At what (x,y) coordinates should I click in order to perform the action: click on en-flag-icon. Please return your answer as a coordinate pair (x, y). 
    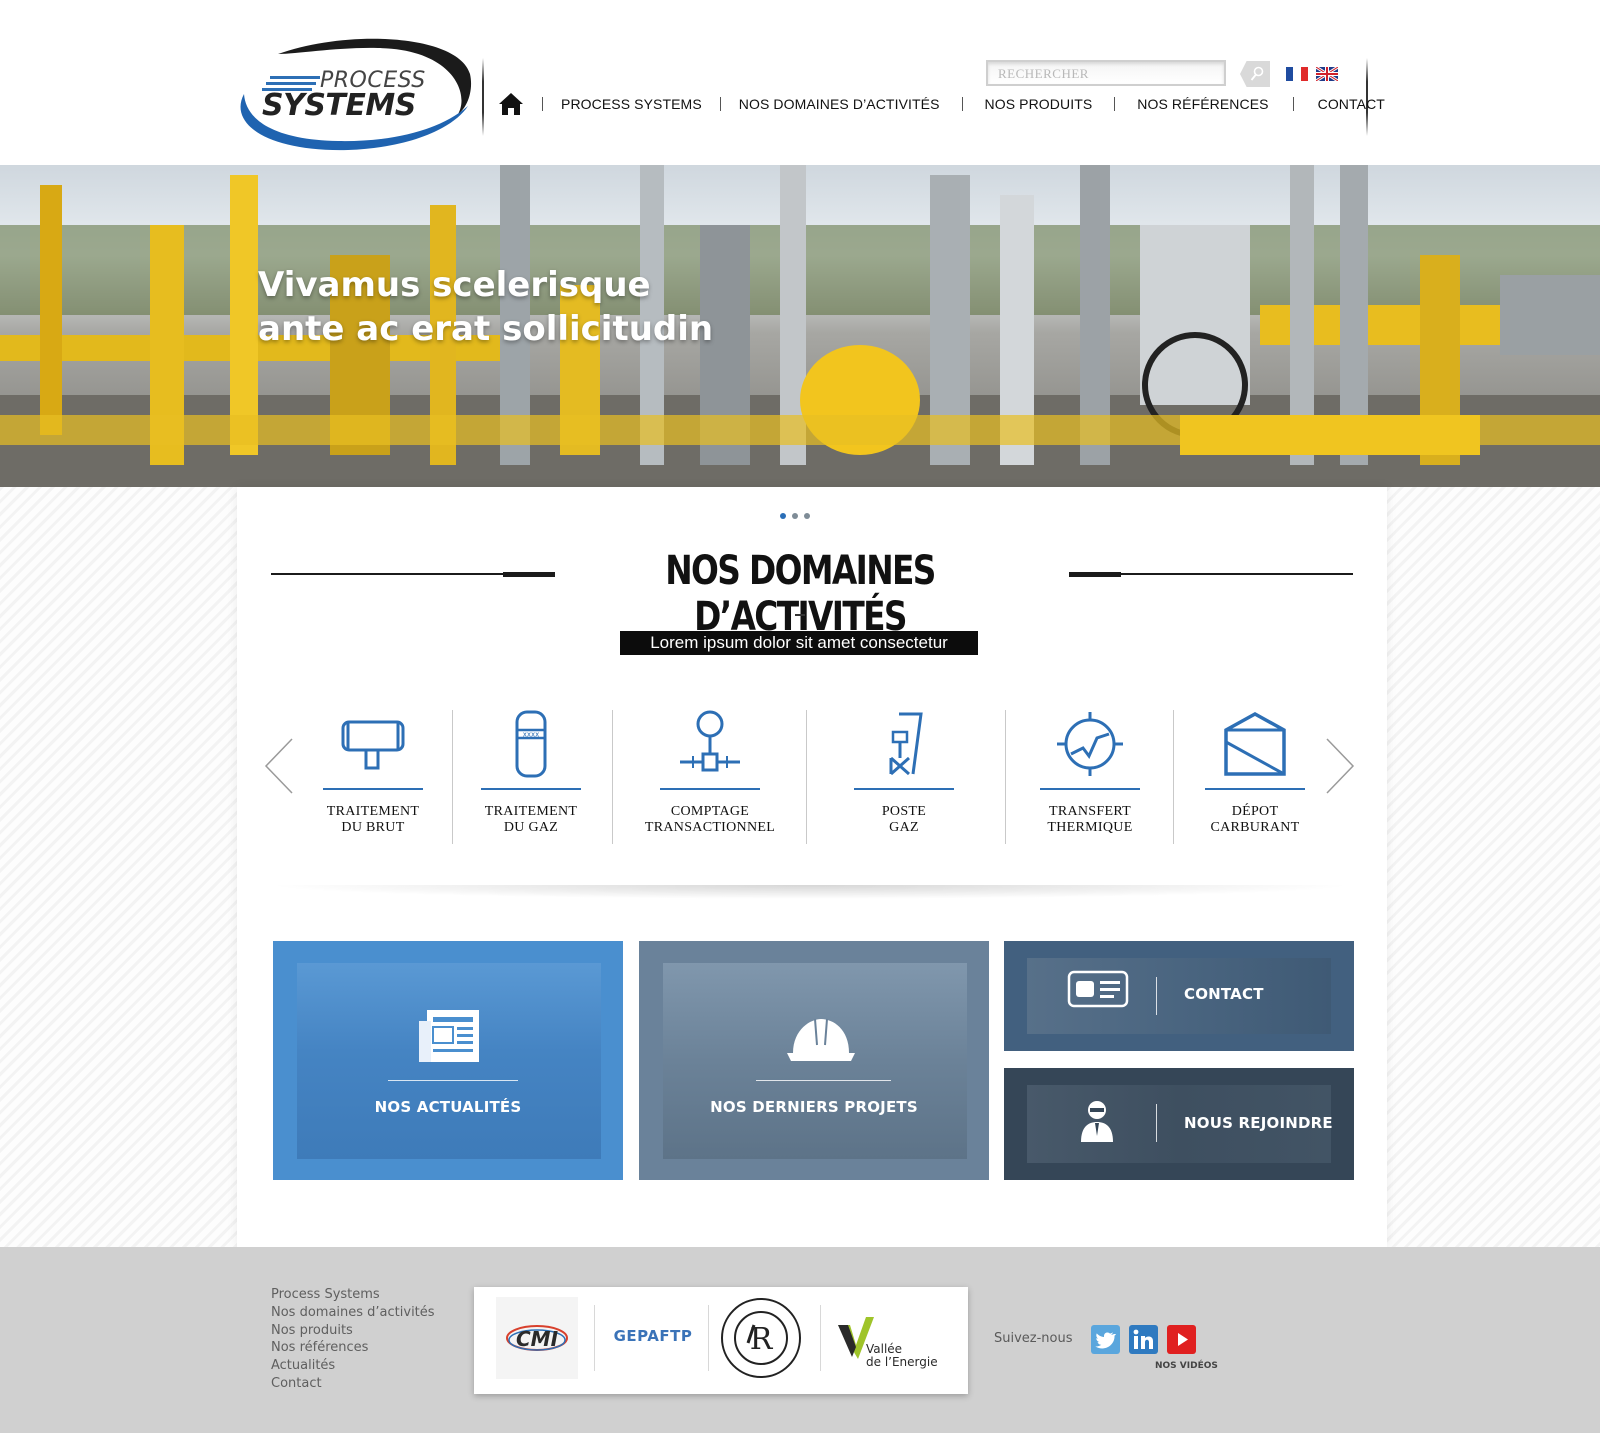
    Looking at the image, I should click on (1327, 74).